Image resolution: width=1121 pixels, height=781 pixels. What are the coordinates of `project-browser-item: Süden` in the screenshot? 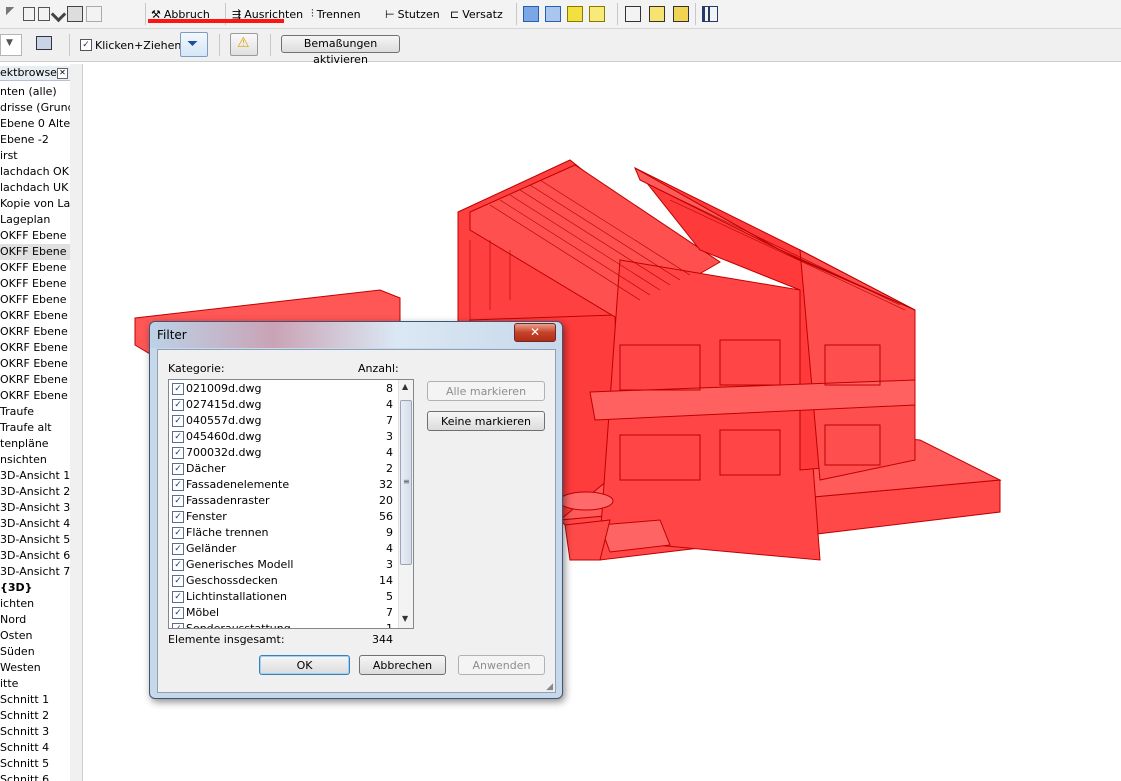 It's located at (17, 652).